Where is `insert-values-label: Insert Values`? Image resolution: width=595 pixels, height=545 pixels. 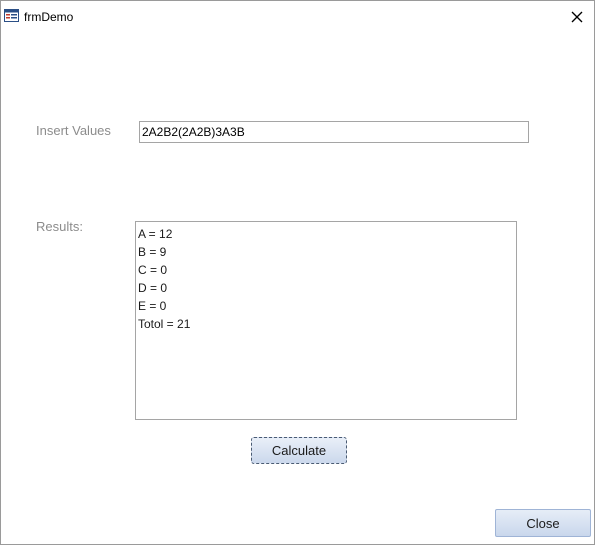
insert-values-label: Insert Values is located at coordinates (73, 130).